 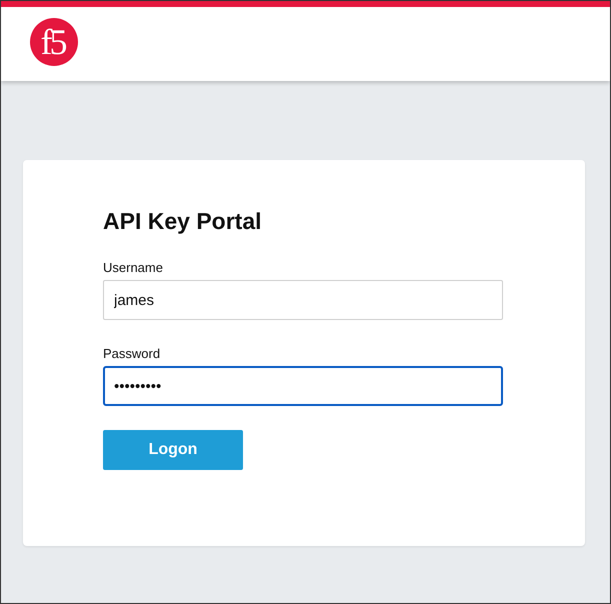 What do you see at coordinates (303, 300) in the screenshot?
I see `input-field: james` at bounding box center [303, 300].